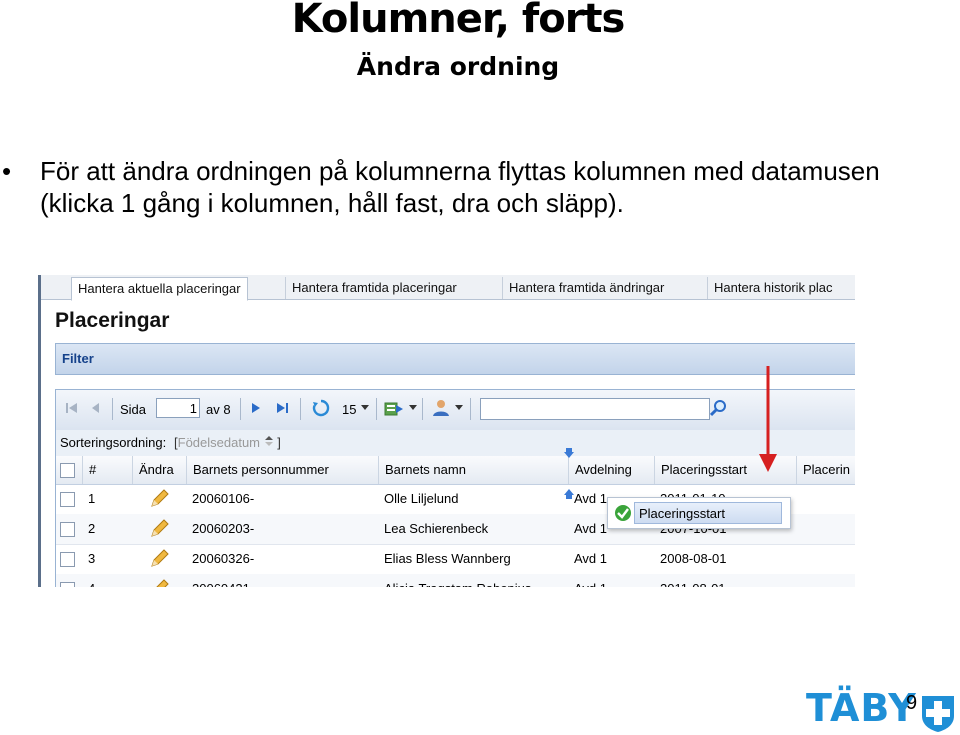 This screenshot has height=735, width=960. I want to click on sort-order-label: Sorteringsordning:, so click(113, 442).